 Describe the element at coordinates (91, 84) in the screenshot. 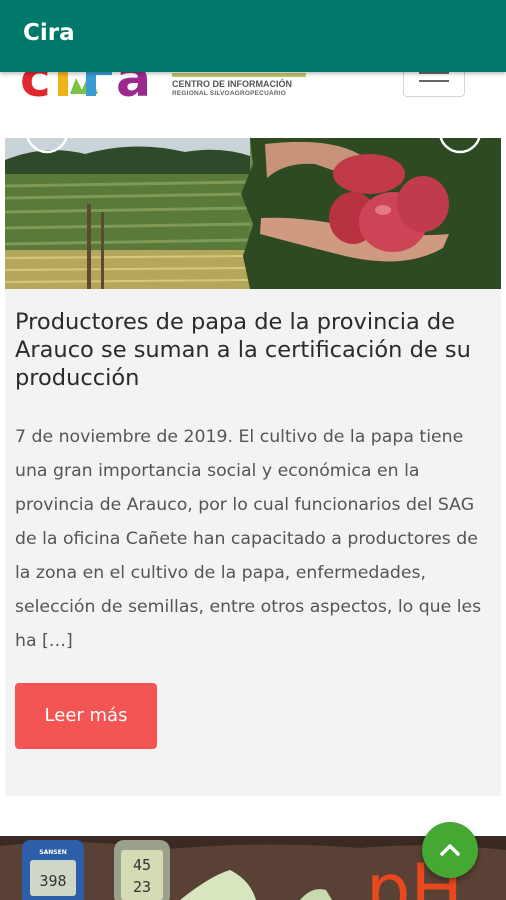

I see `logo-letter-r` at that location.